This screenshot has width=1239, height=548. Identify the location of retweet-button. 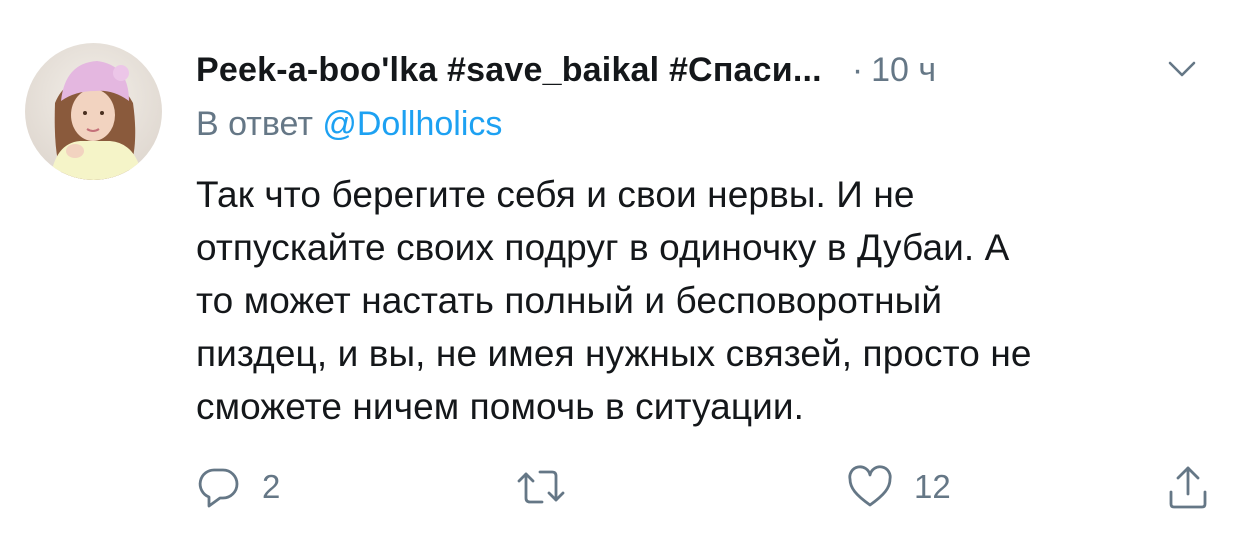
(551, 487).